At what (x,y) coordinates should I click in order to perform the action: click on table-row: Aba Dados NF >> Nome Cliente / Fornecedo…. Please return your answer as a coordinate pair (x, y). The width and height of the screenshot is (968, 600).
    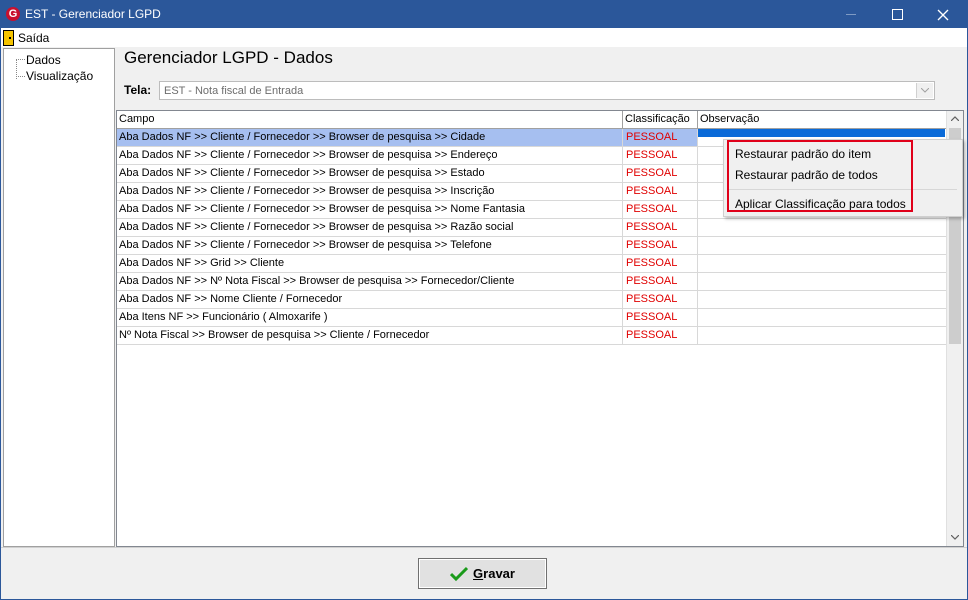
    Looking at the image, I should click on (532, 300).